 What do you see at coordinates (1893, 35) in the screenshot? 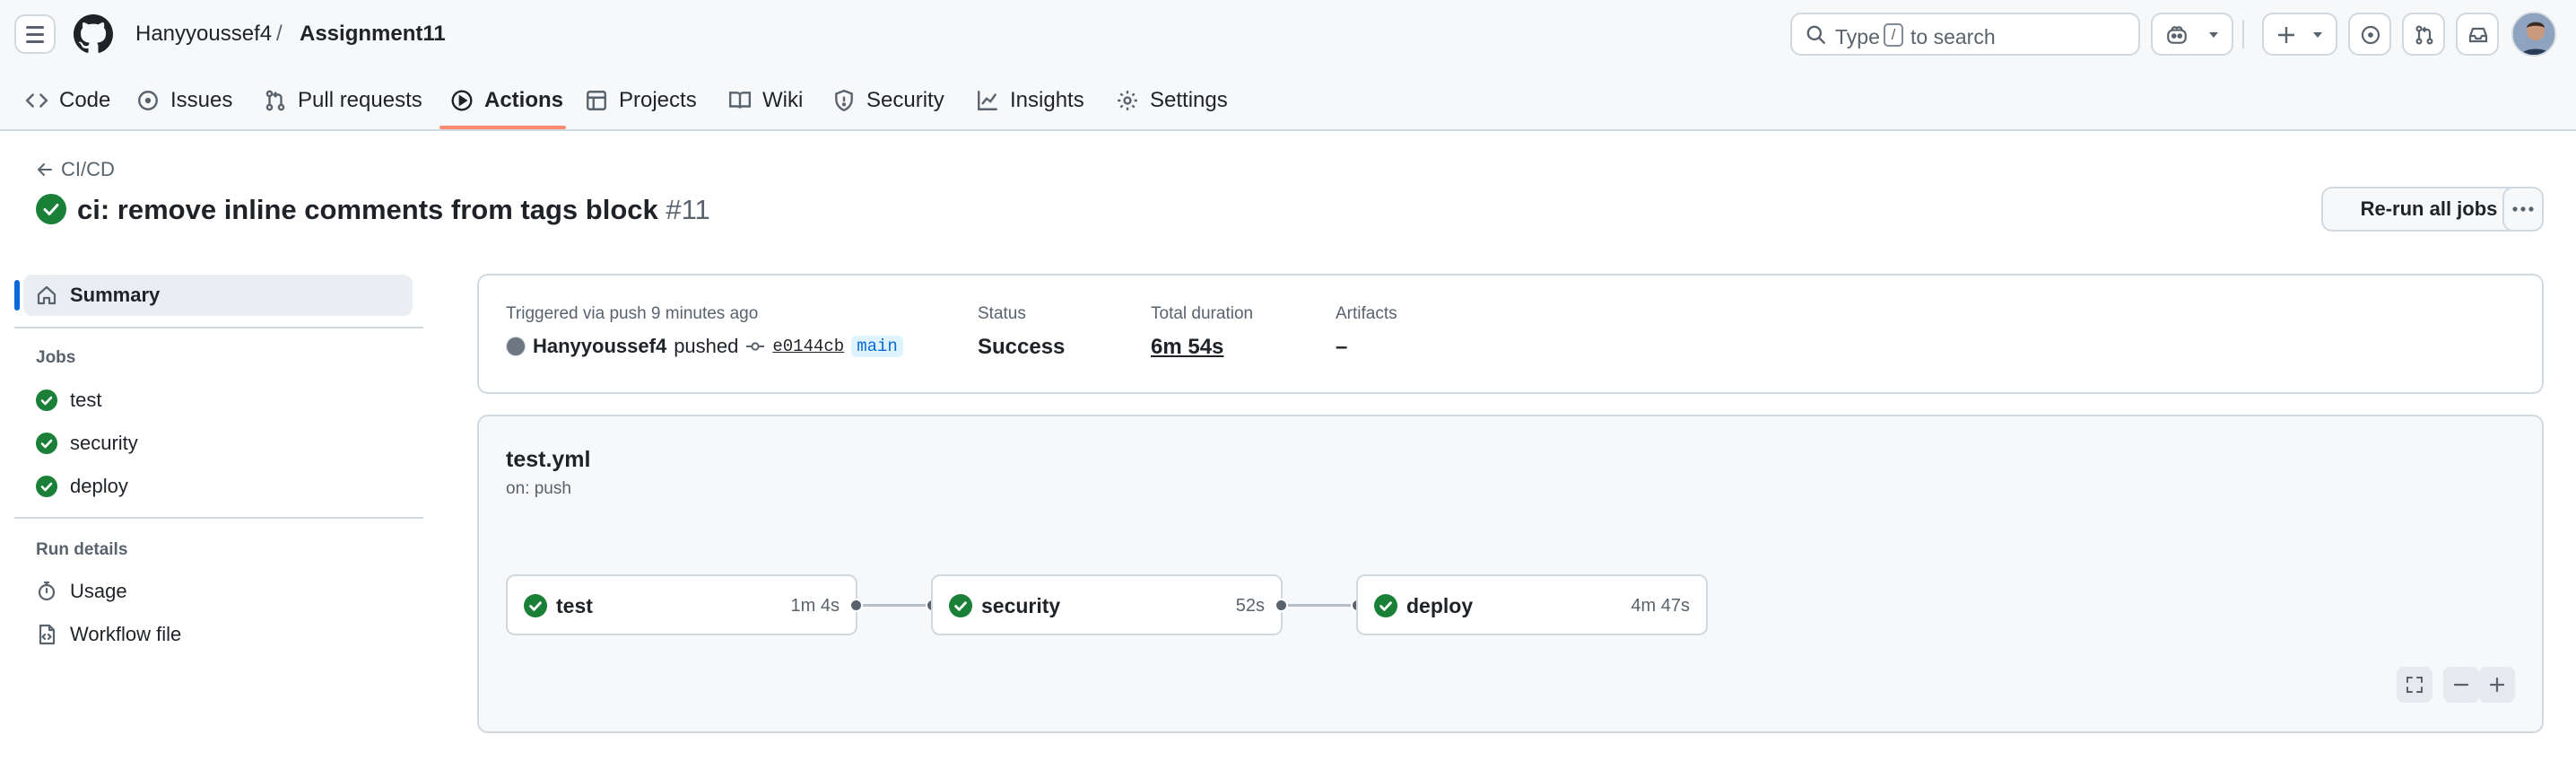
I see `search-shortcut-key: /` at bounding box center [1893, 35].